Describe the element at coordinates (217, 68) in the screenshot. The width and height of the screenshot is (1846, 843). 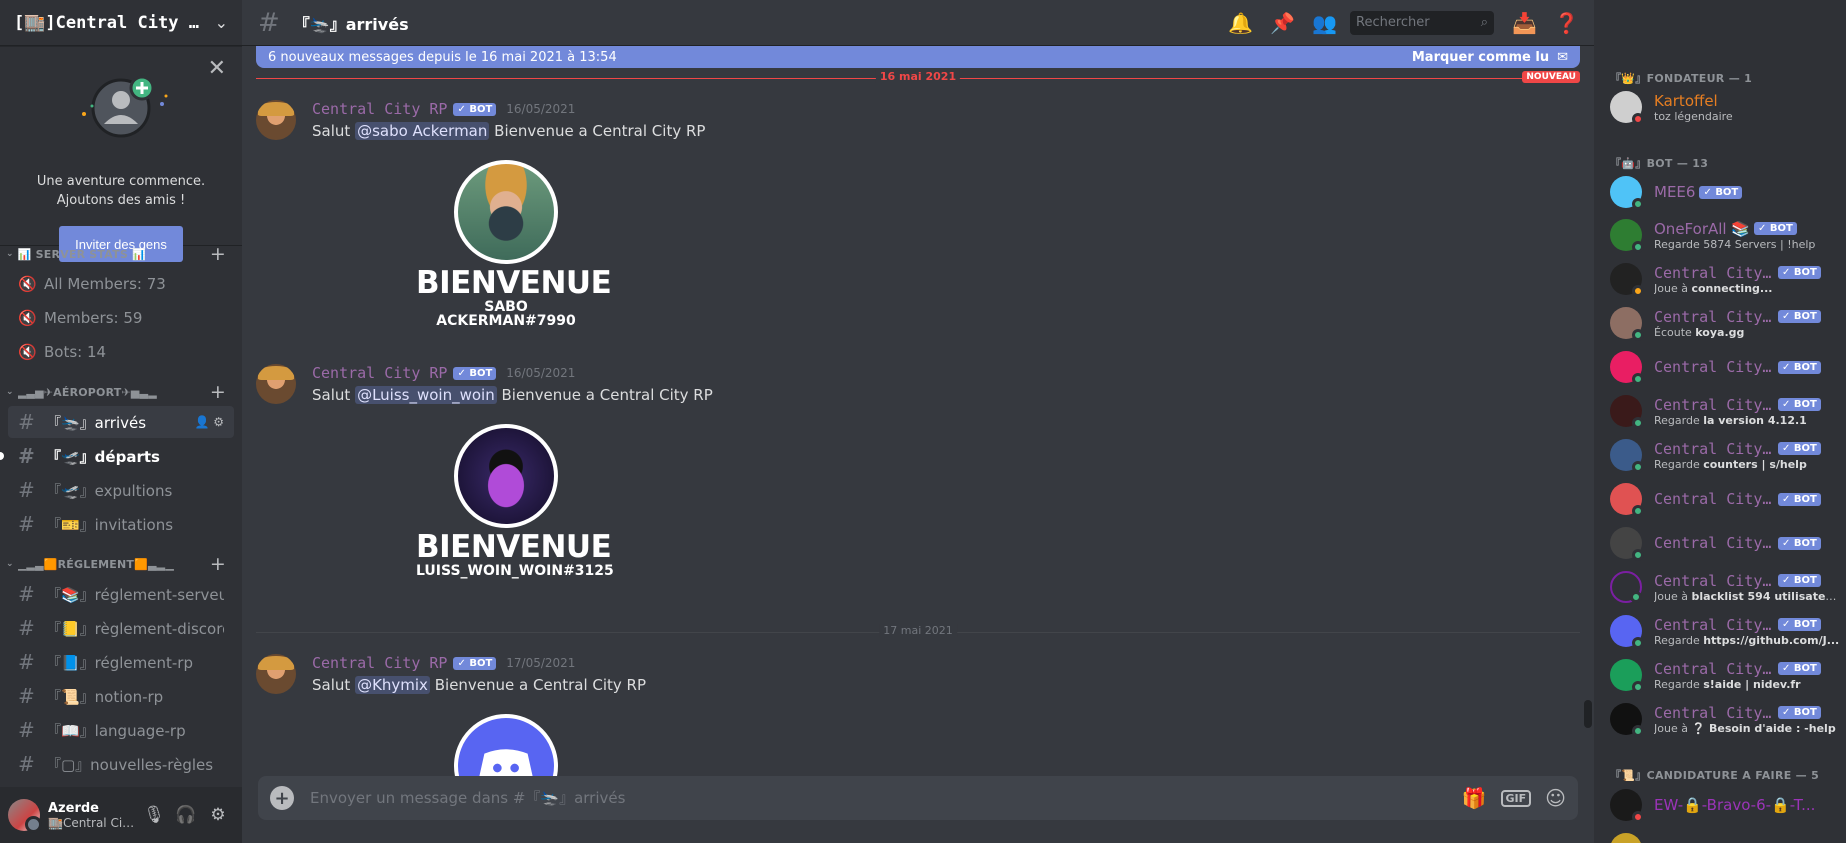
I see `close-icon: ✕` at that location.